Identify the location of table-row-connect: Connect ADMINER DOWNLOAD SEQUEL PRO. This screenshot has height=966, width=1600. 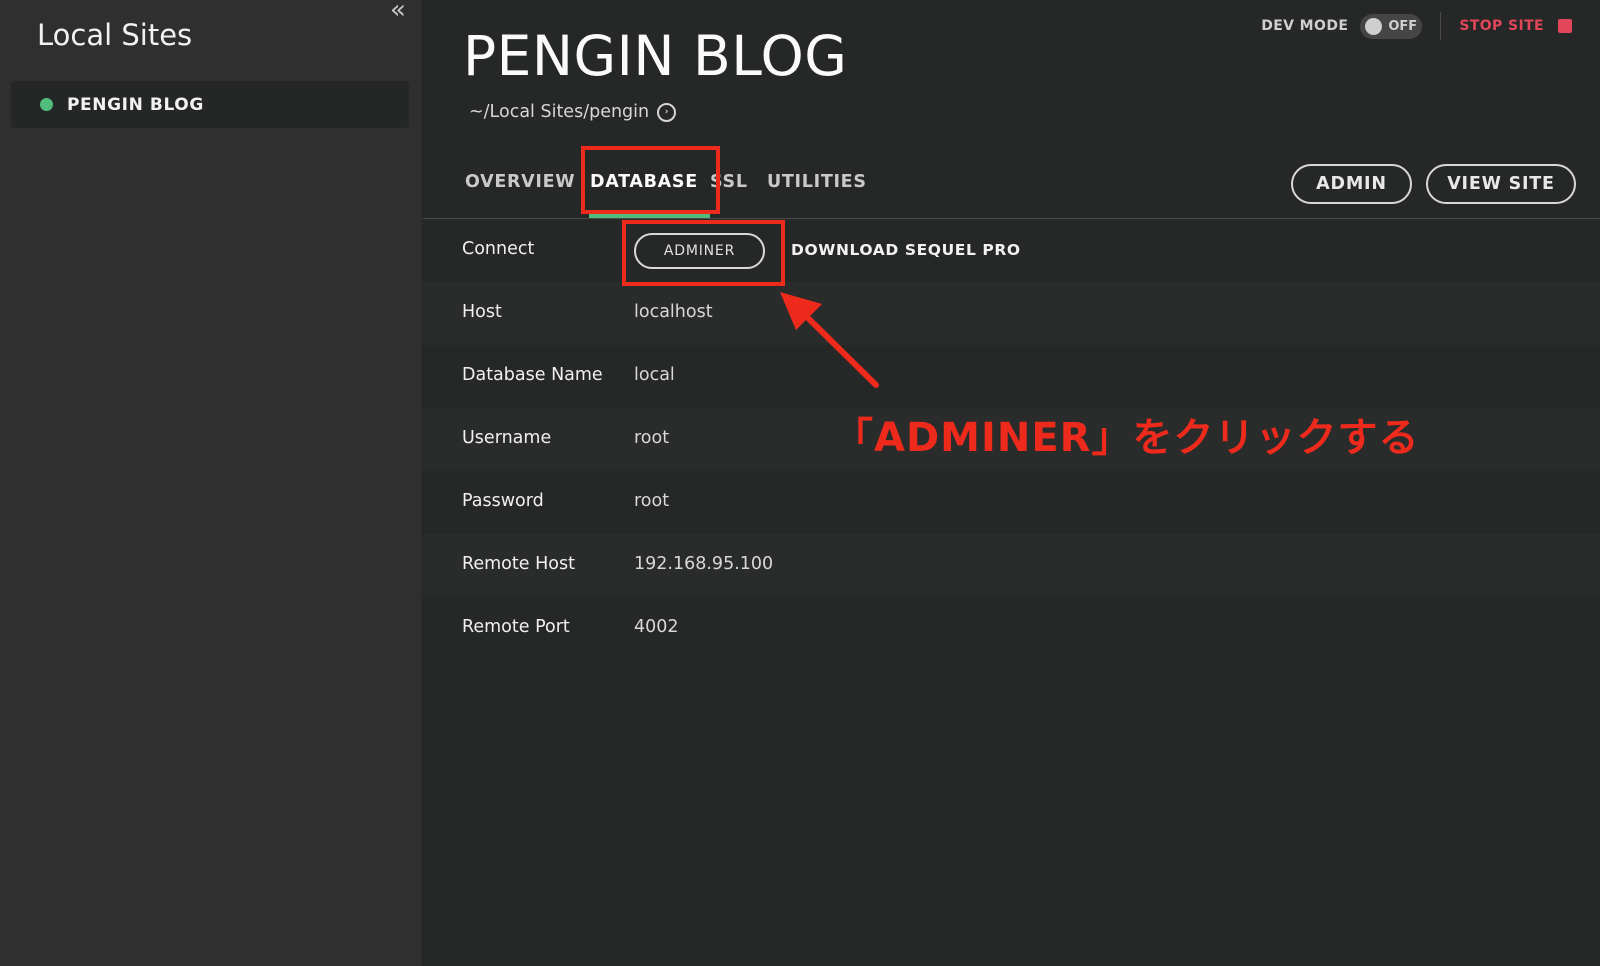
(1011, 250).